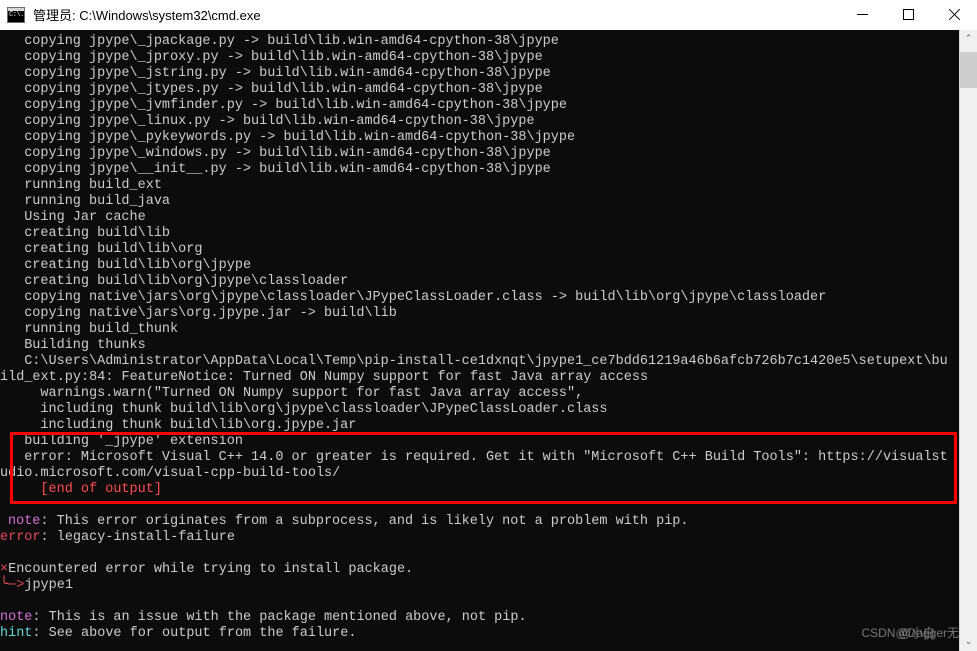 This screenshot has width=977, height=651. I want to click on csdn-watermark: CSDN @小白 @Dagger无敌, so click(910, 632).